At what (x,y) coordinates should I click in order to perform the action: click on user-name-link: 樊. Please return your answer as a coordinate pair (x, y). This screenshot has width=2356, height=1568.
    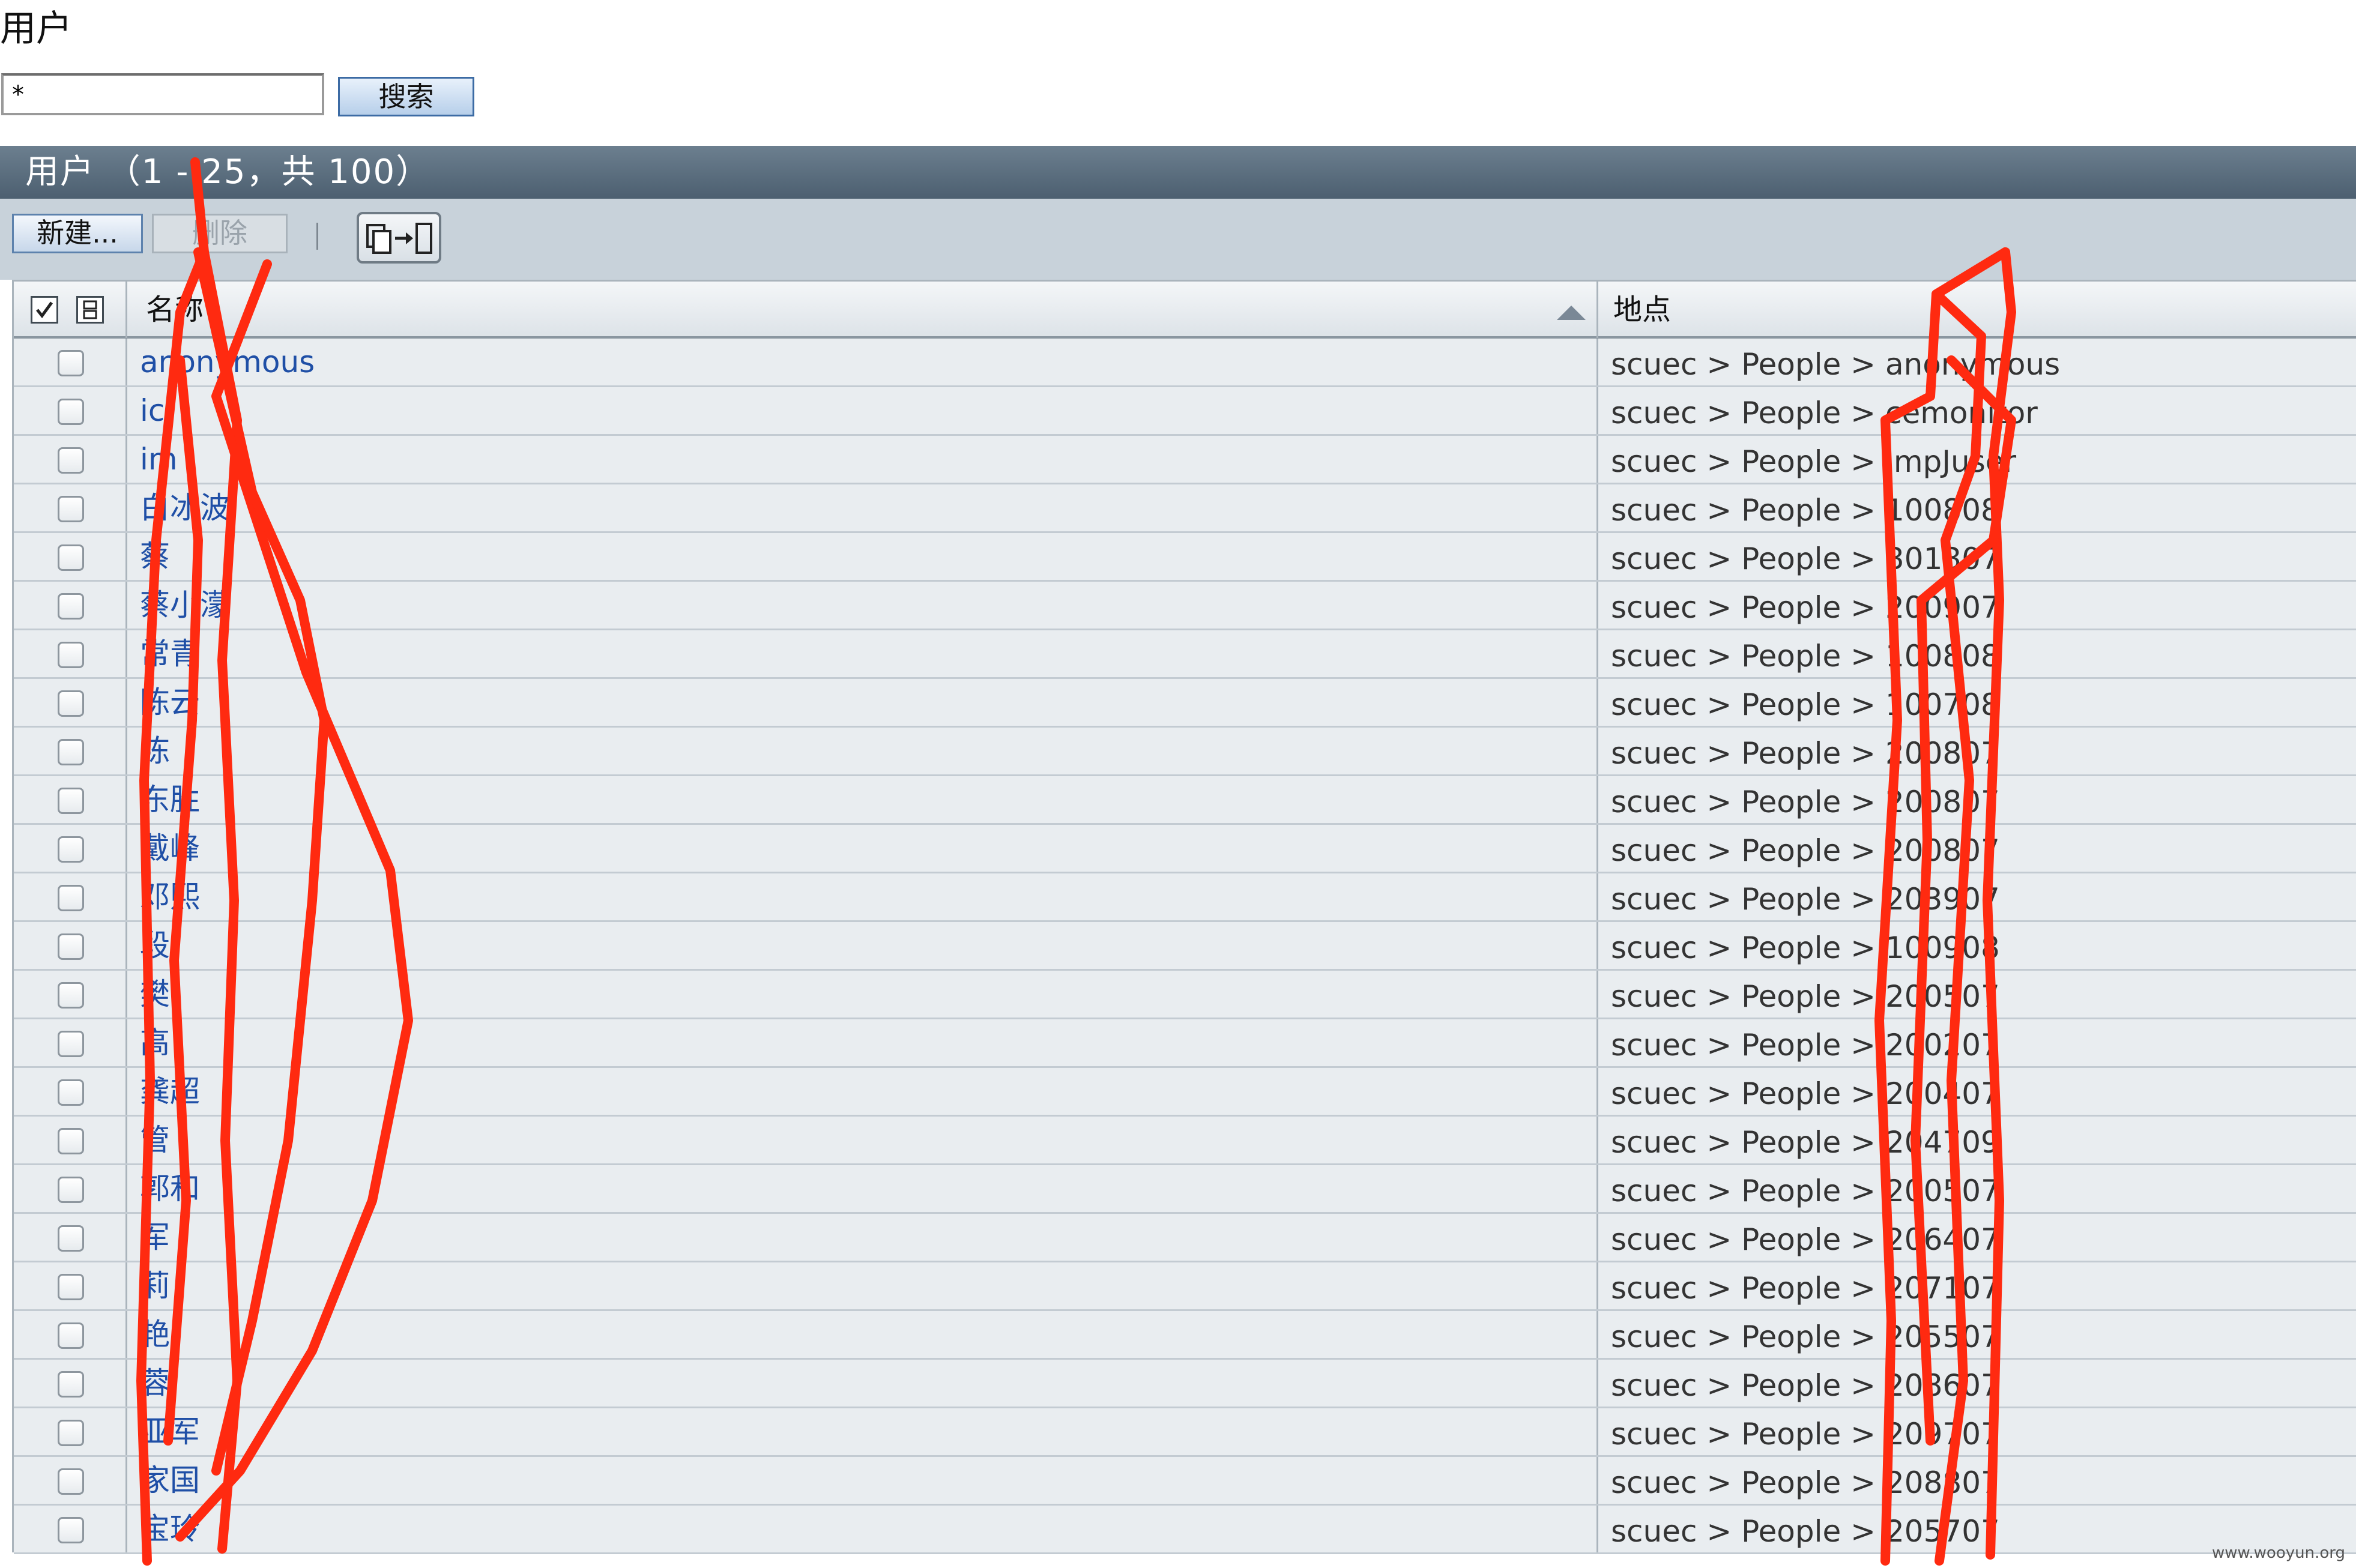
    Looking at the image, I should click on (155, 995).